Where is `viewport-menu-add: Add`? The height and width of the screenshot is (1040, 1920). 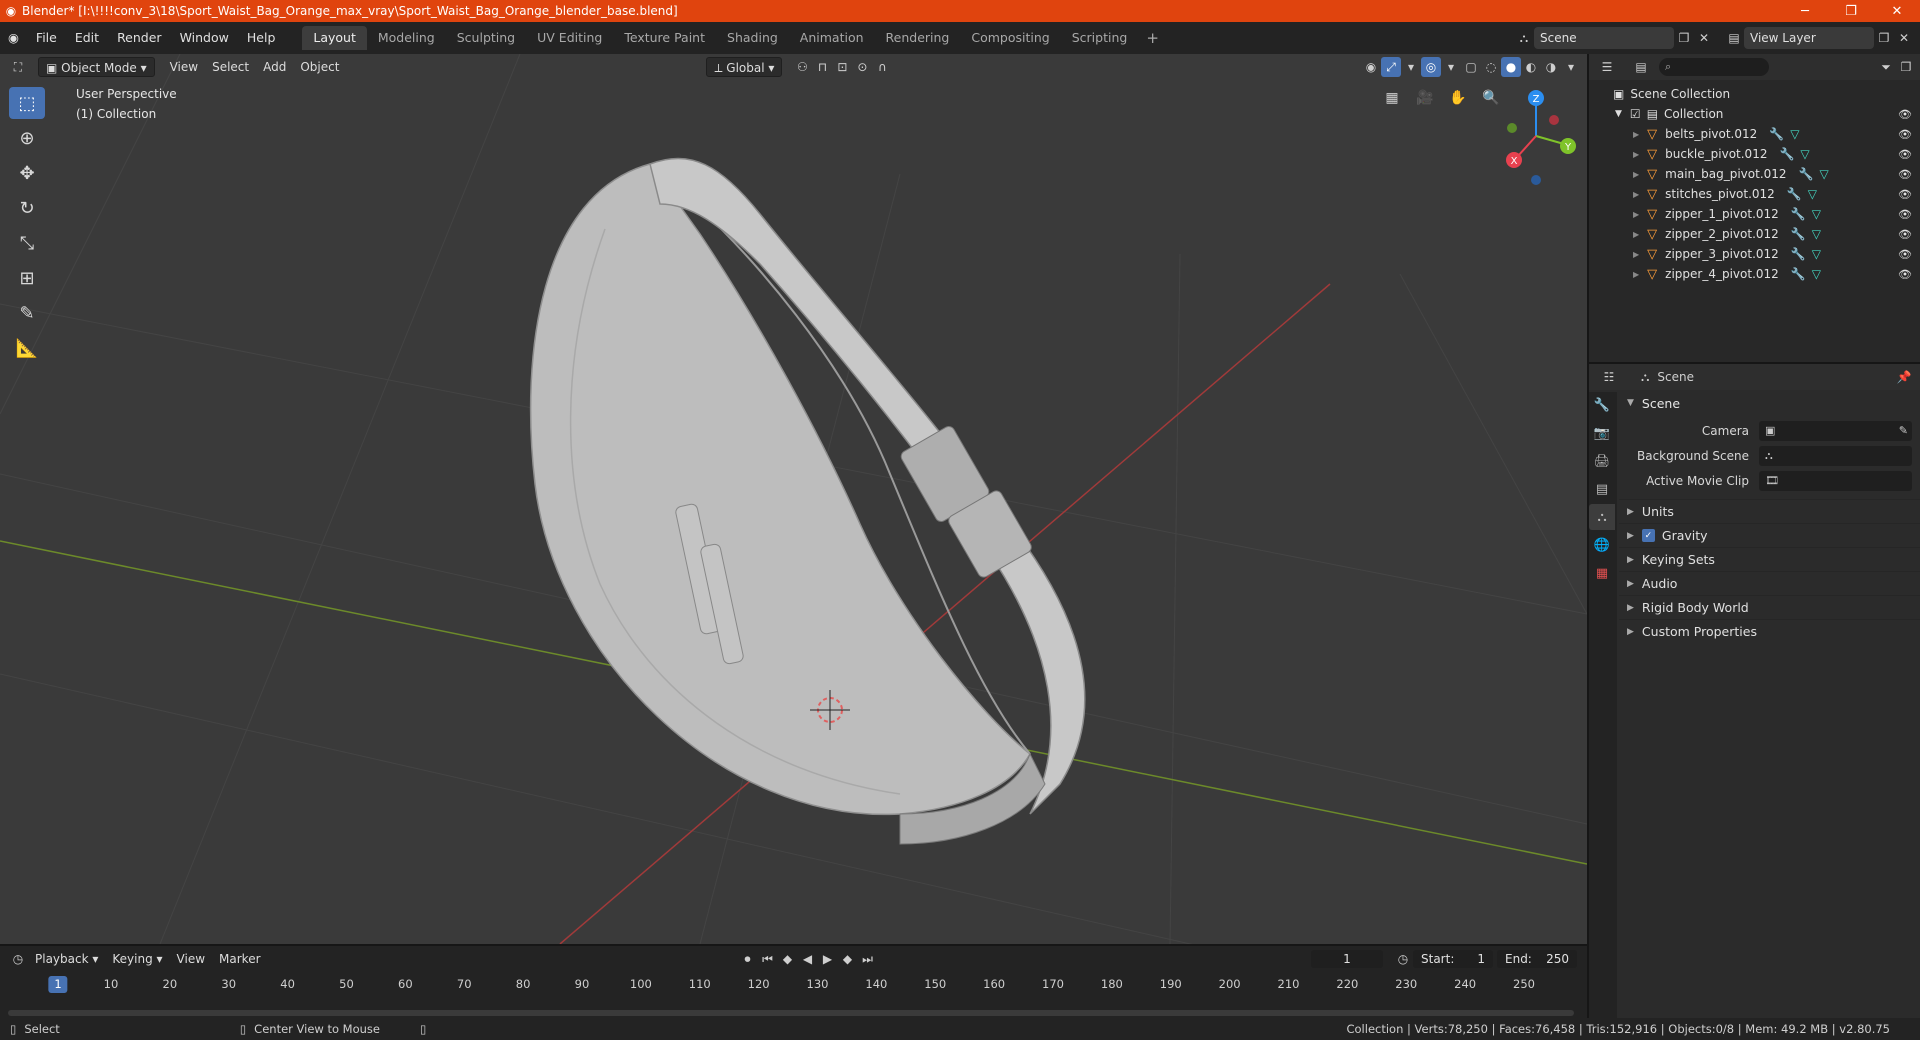 viewport-menu-add: Add is located at coordinates (274, 67).